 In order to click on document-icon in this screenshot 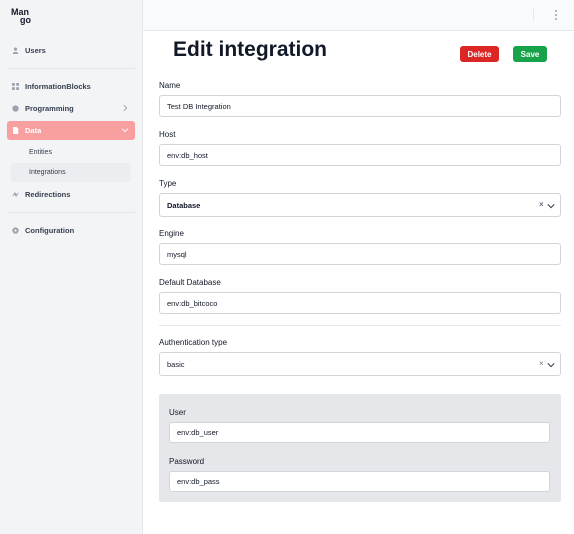, I will do `click(15, 130)`.